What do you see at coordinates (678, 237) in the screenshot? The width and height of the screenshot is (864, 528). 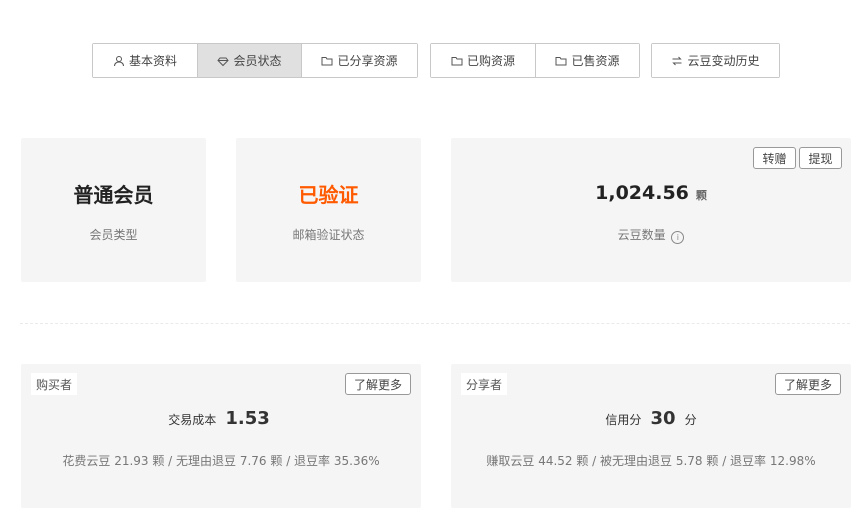 I see `info-icon: i` at bounding box center [678, 237].